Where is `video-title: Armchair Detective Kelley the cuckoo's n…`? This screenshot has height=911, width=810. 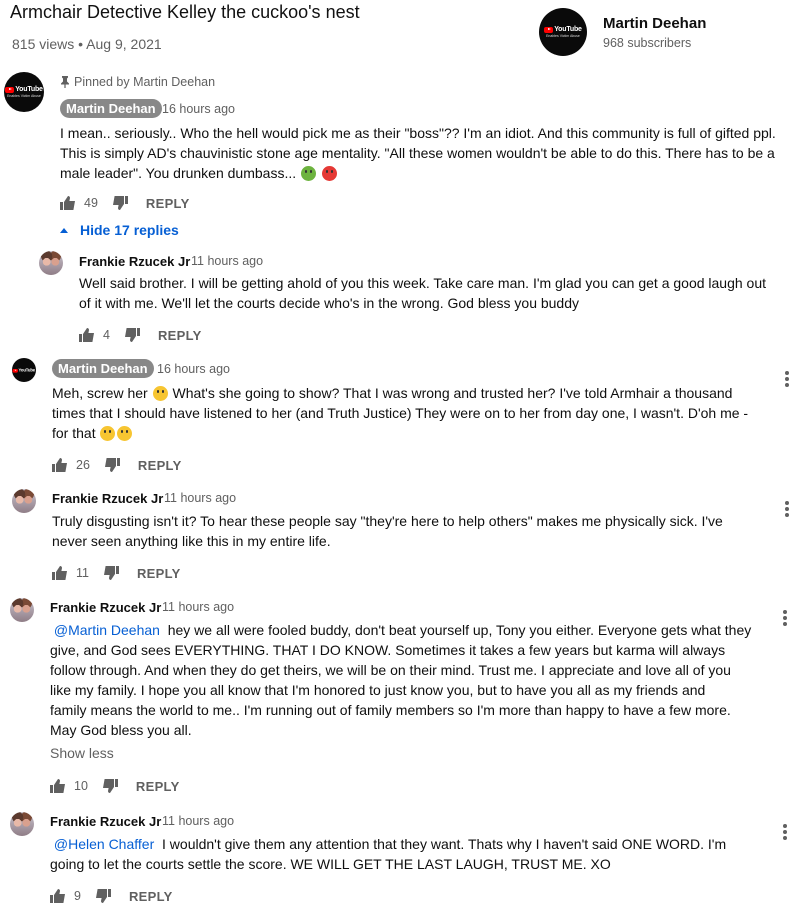 video-title: Armchair Detective Kelley the cuckoo's n… is located at coordinates (185, 12).